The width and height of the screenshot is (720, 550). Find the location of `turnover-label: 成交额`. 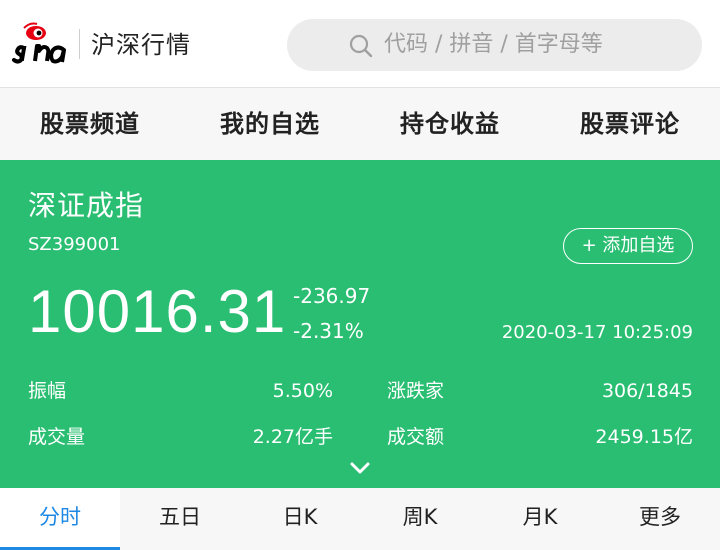

turnover-label: 成交额 is located at coordinates (416, 437).